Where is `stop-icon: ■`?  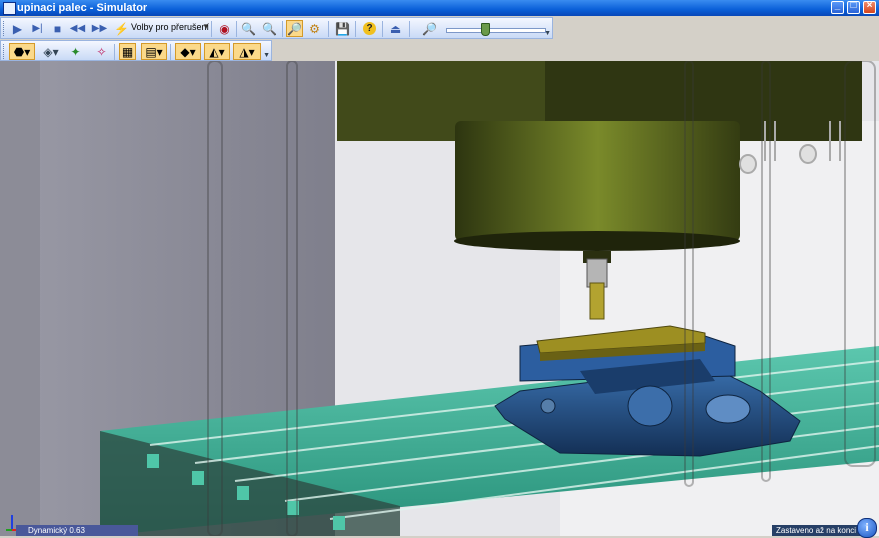
stop-icon: ■ is located at coordinates (57, 28).